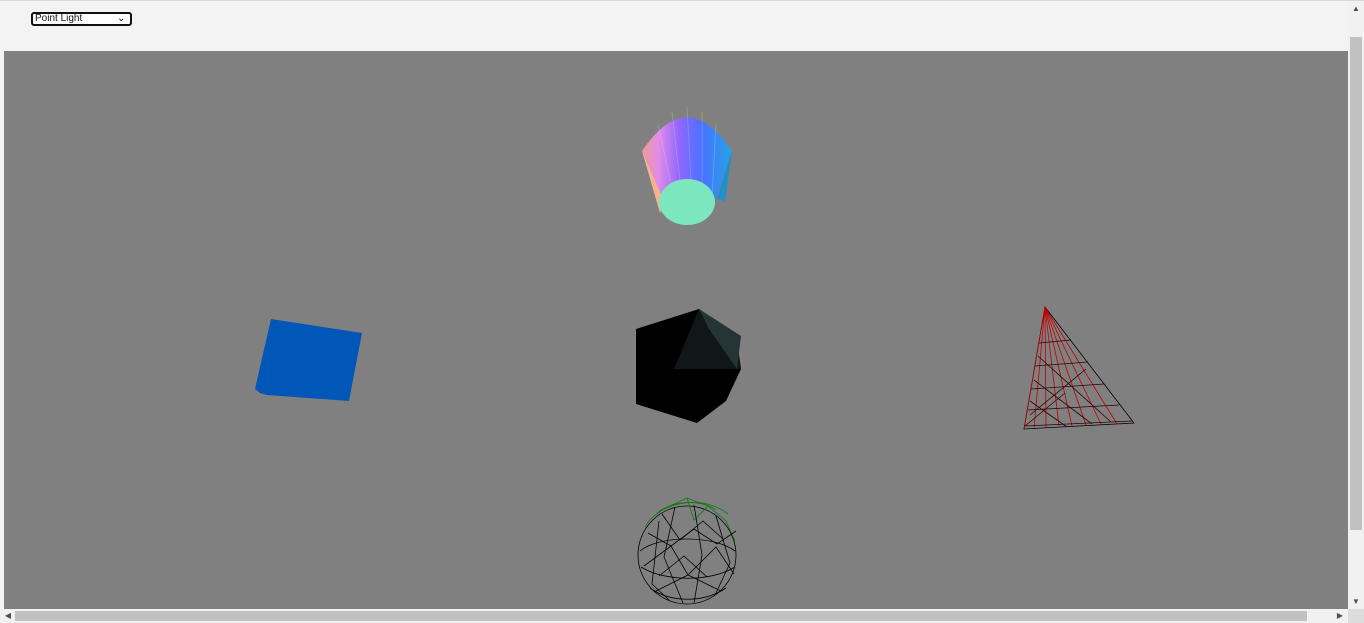 The height and width of the screenshot is (623, 1364). Describe the element at coordinates (121, 18) in the screenshot. I see `chevron-down-icon: ⌄` at that location.